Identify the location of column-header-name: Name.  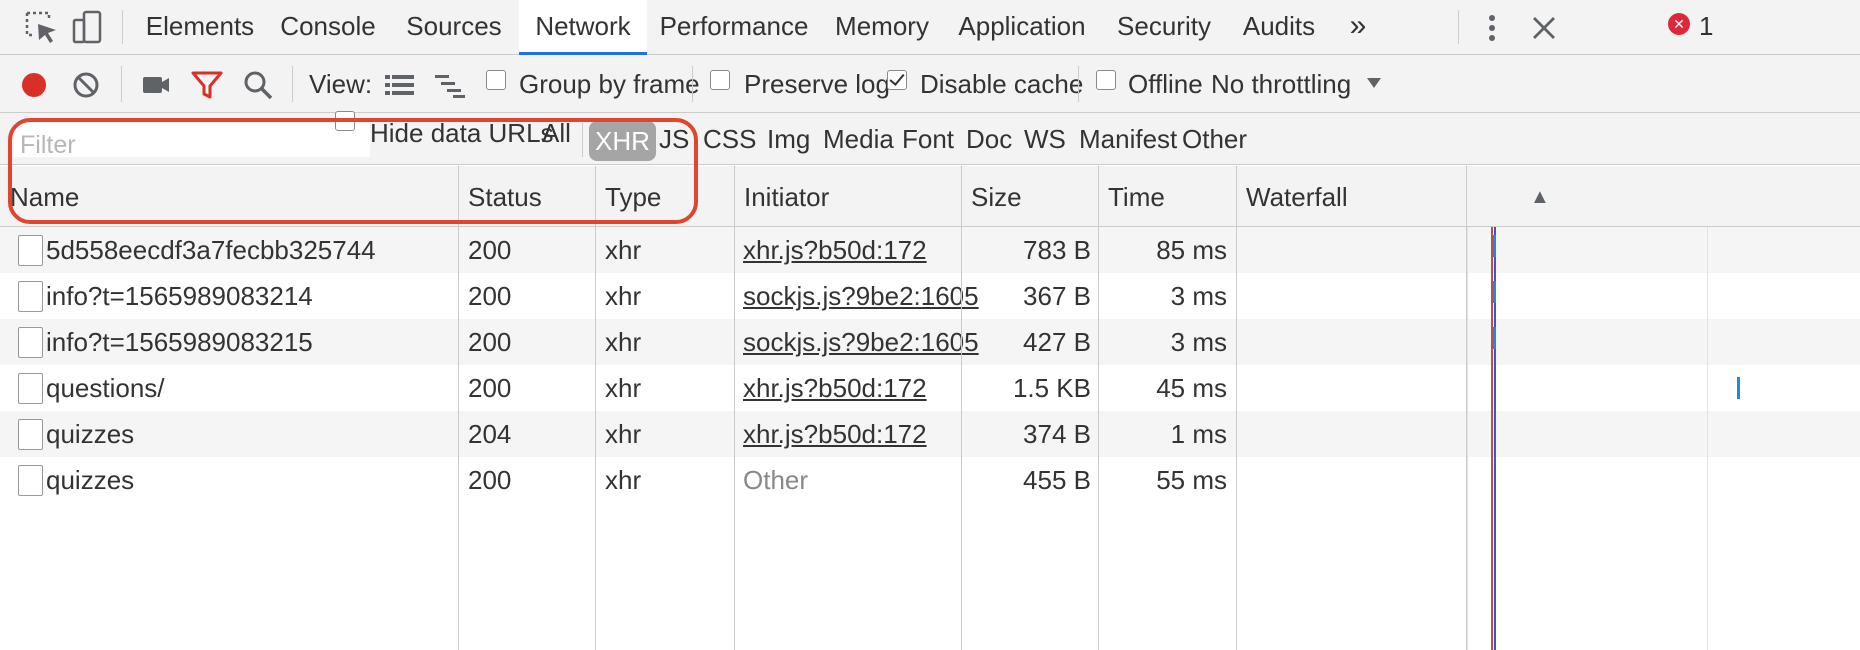
(229, 196).